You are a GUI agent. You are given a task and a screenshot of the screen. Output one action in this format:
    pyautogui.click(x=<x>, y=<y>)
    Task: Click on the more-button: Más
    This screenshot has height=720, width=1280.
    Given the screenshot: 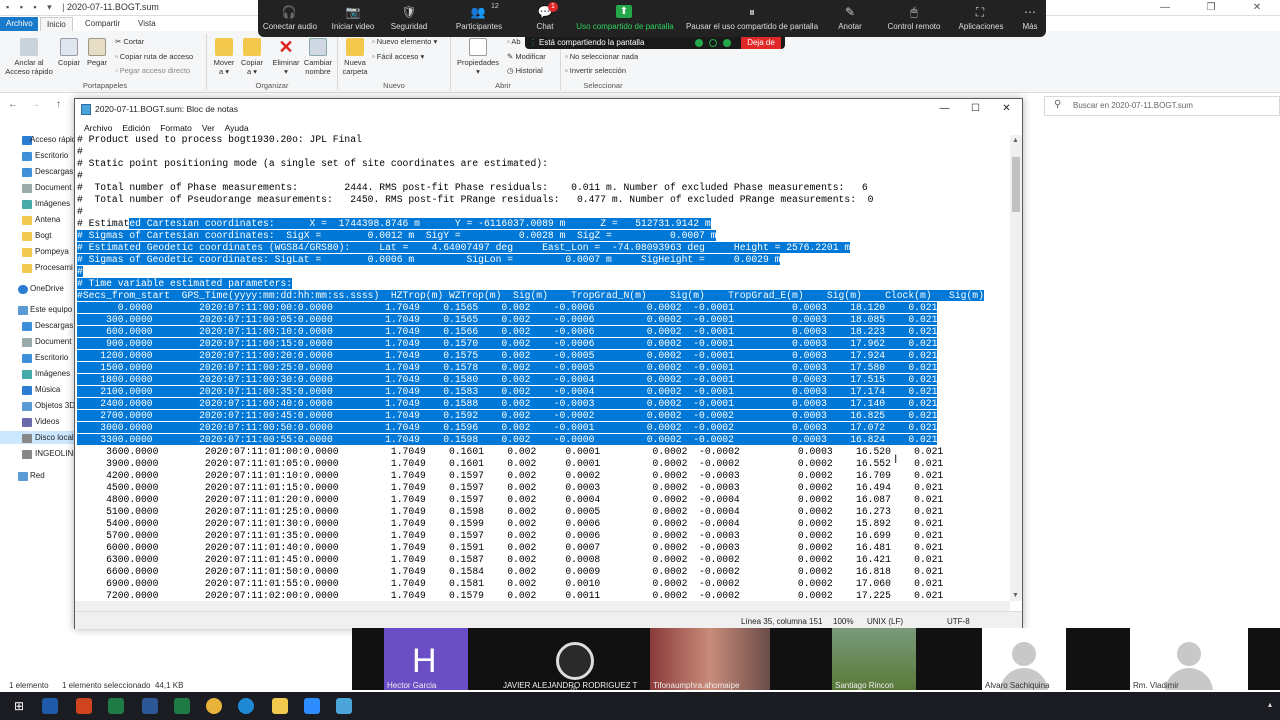 What is the action you would take?
    pyautogui.click(x=1030, y=26)
    